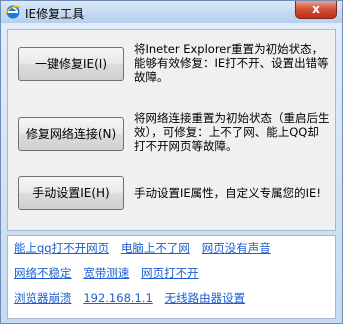 Image resolution: width=343 pixels, height=324 pixels. I want to click on ie-logo-icon, so click(13, 12).